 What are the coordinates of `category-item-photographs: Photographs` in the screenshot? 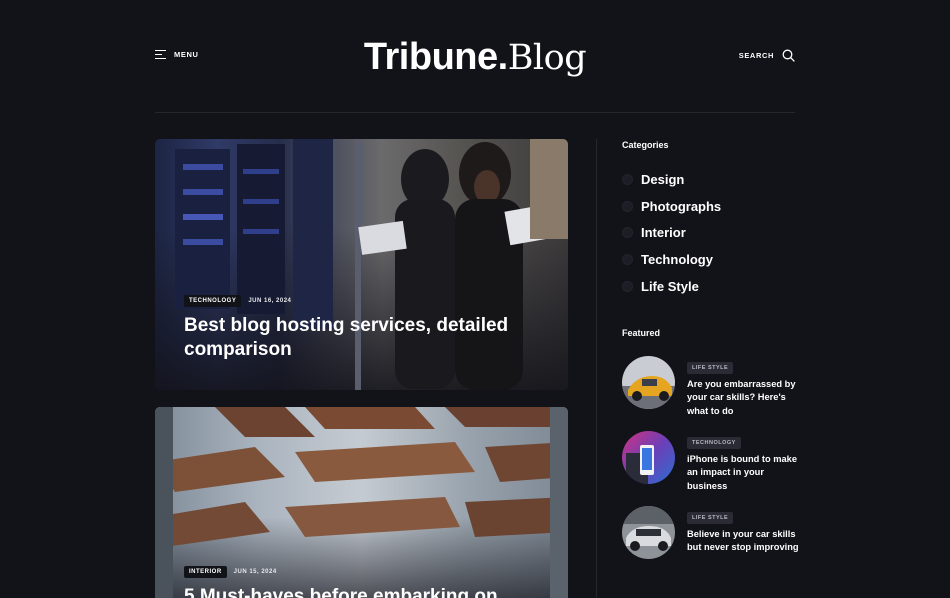 It's located at (671, 206).